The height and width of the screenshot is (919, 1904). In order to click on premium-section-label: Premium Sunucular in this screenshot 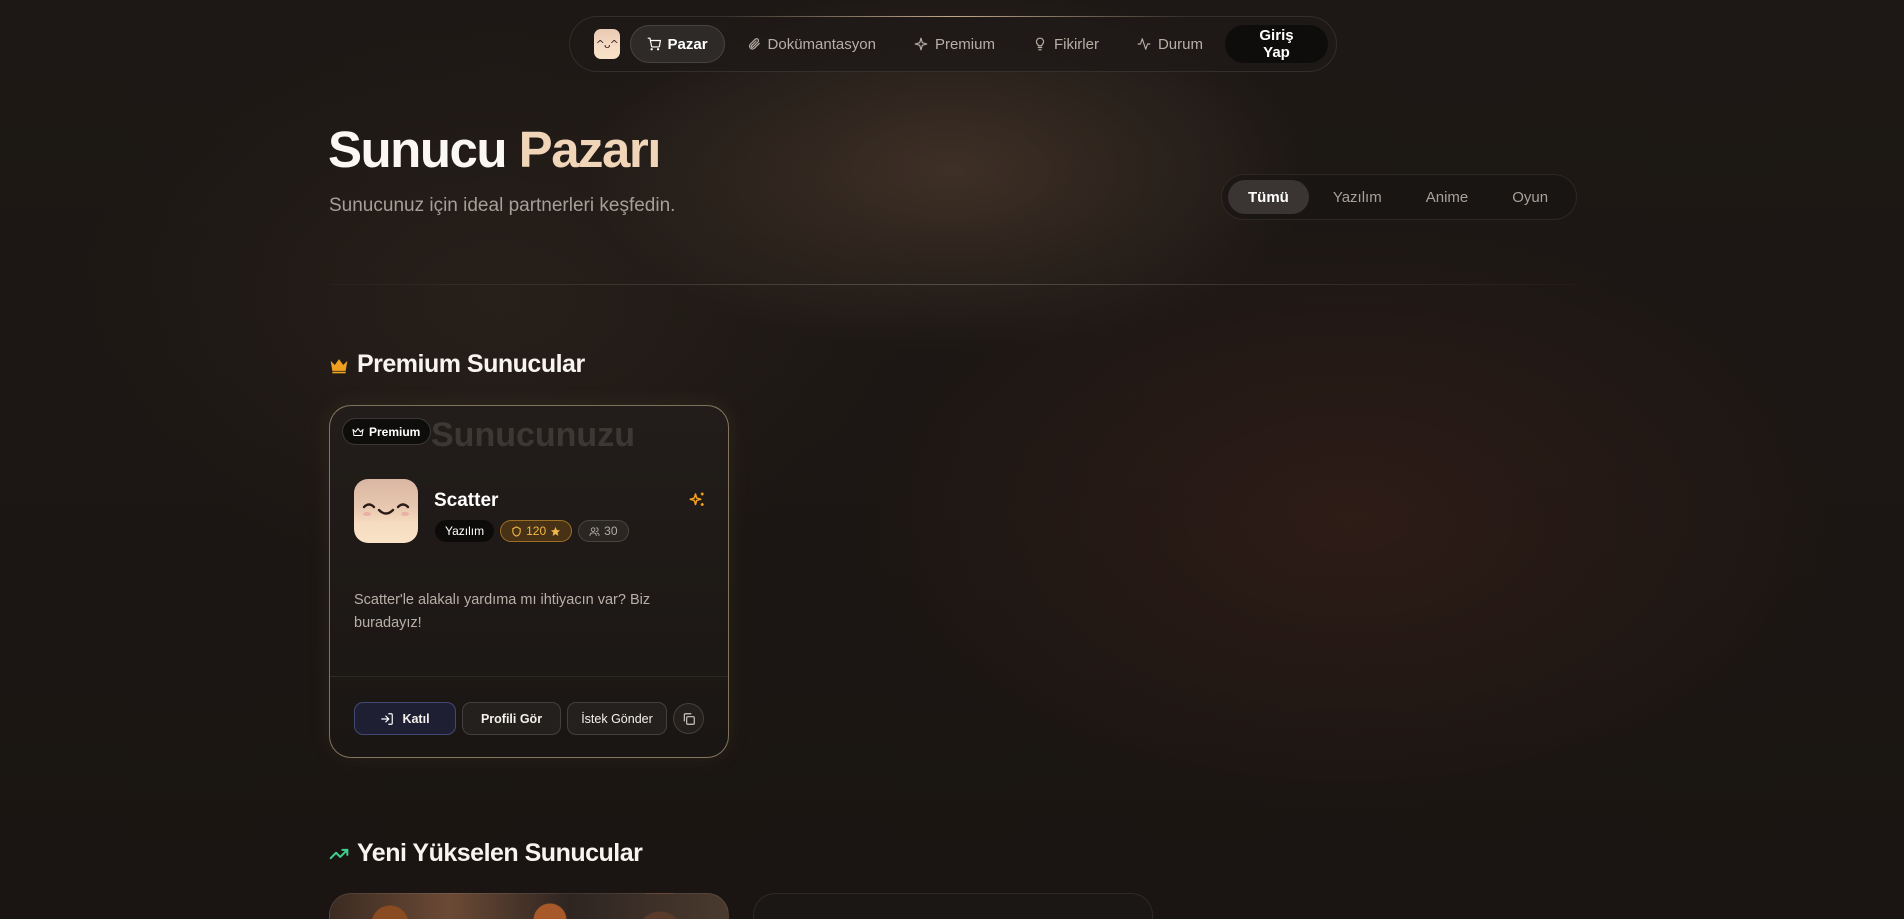, I will do `click(471, 364)`.